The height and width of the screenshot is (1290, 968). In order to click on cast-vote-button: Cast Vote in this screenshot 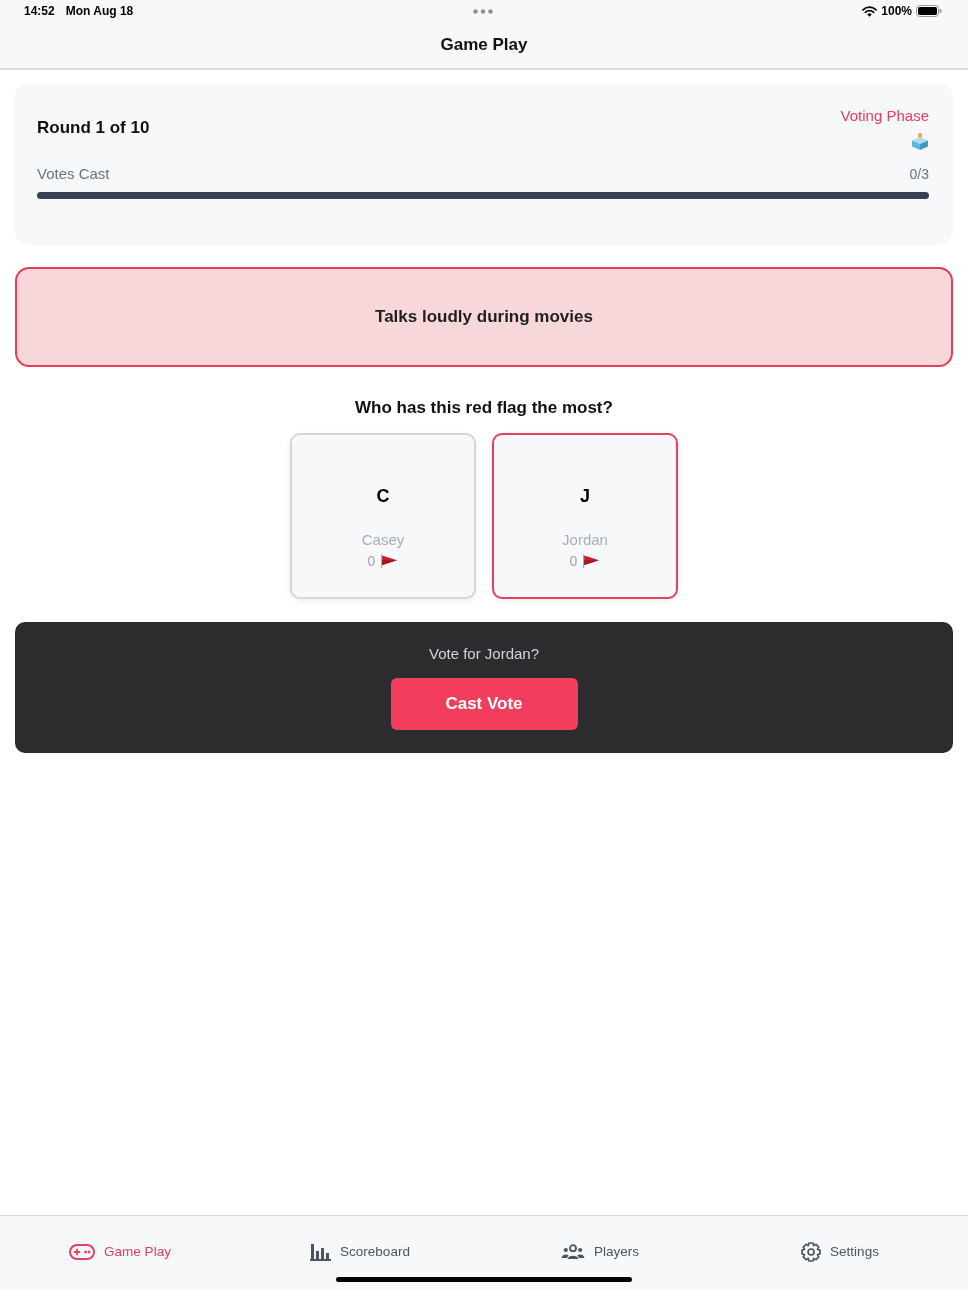, I will do `click(484, 704)`.